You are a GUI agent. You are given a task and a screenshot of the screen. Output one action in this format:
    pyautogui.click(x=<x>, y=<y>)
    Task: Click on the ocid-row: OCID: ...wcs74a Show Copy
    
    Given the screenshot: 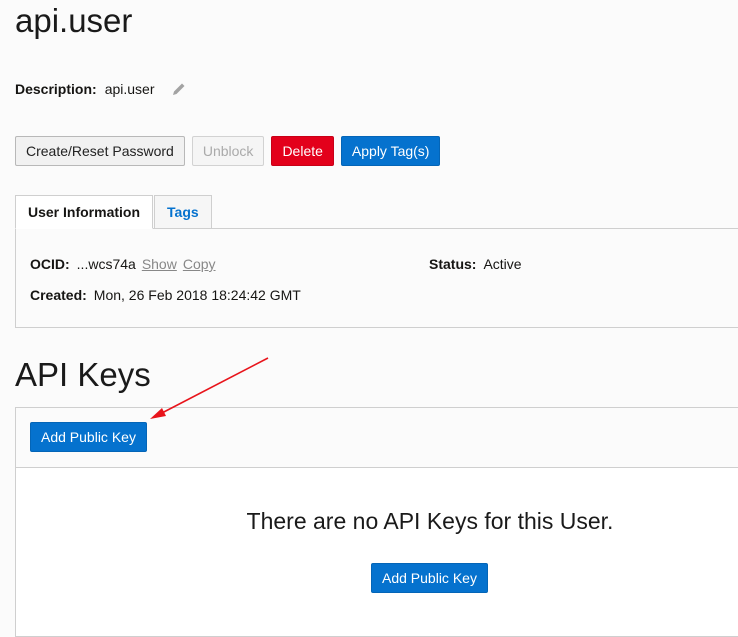 What is the action you would take?
    pyautogui.click(x=123, y=264)
    